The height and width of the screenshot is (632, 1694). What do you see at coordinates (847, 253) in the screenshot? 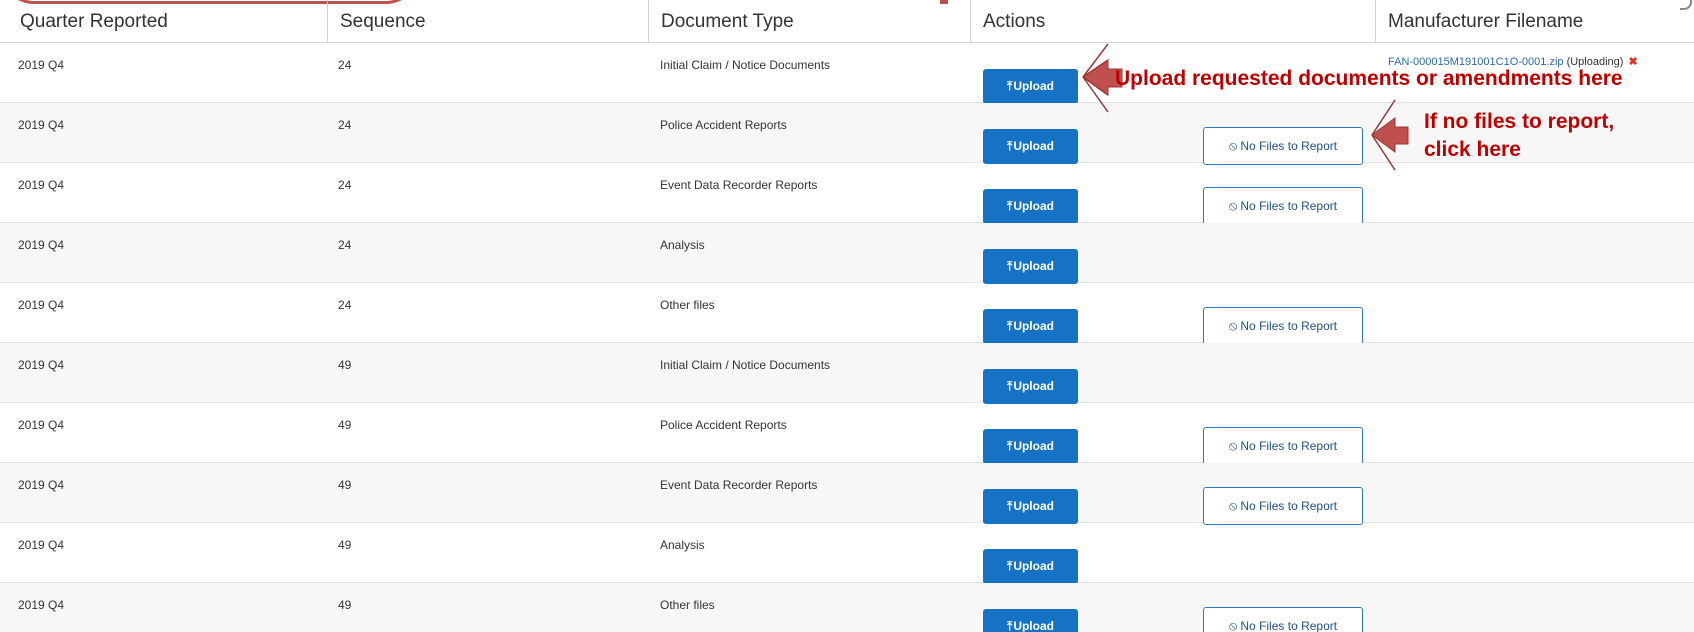
I see `table-row: 2019 Q4 24 Analysis ⤒Upload` at bounding box center [847, 253].